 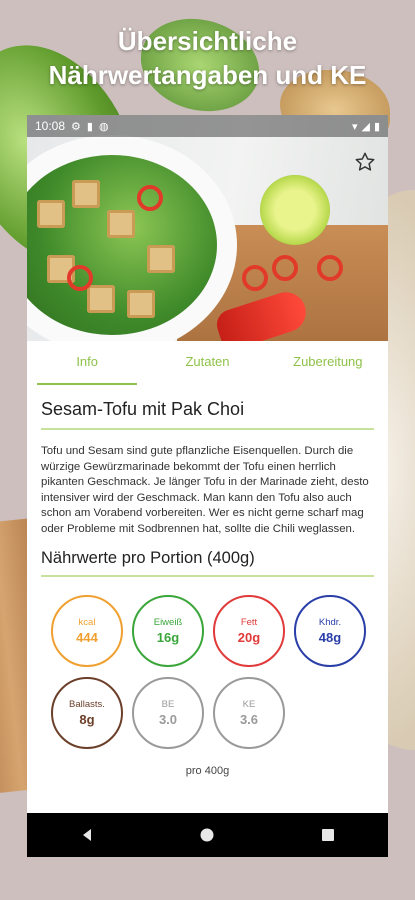 I want to click on nutrition-circle-0: kcal 444, so click(x=87, y=631).